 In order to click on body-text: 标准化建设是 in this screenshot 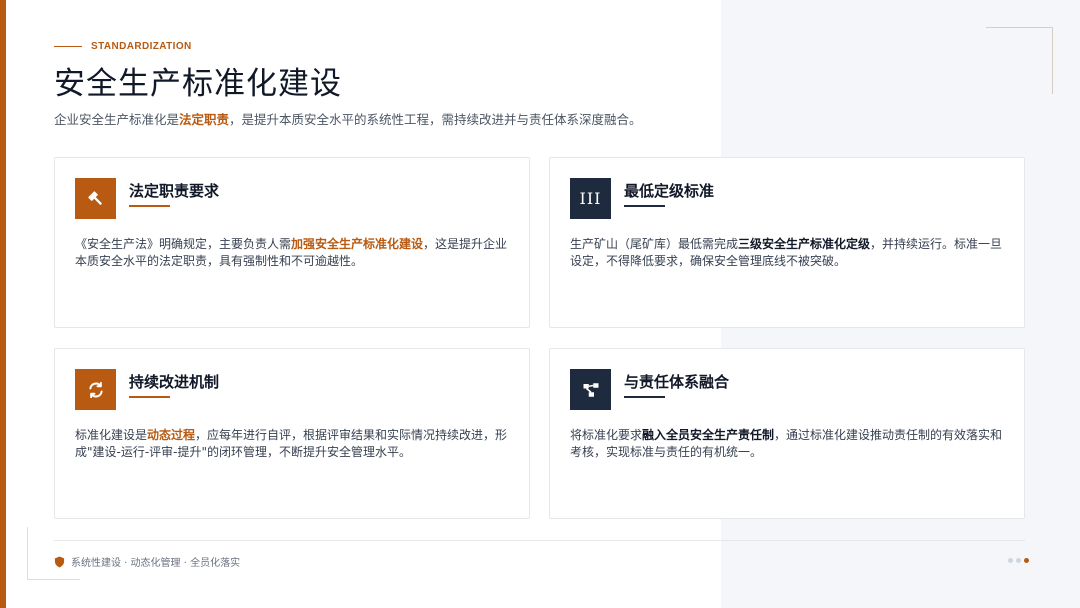, I will do `click(111, 435)`.